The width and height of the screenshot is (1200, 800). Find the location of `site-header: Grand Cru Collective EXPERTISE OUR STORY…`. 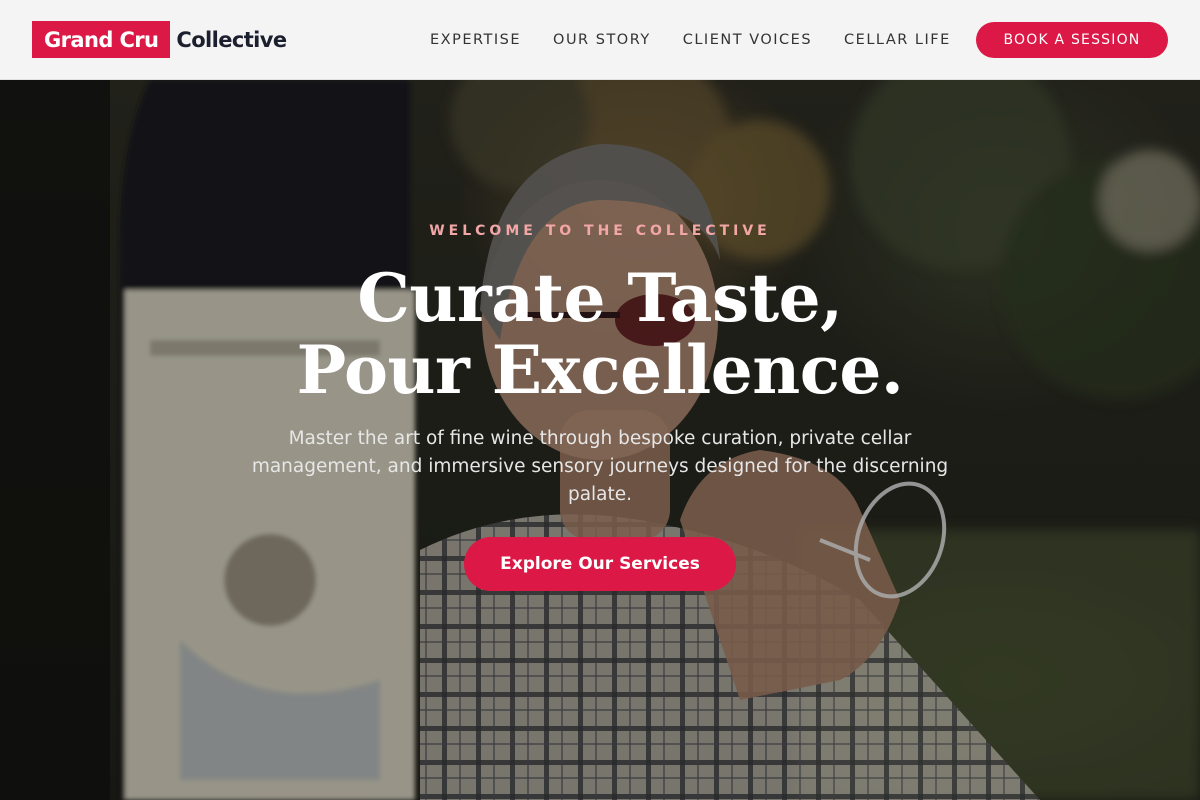

site-header: Grand Cru Collective EXPERTISE OUR STORY… is located at coordinates (600, 40).